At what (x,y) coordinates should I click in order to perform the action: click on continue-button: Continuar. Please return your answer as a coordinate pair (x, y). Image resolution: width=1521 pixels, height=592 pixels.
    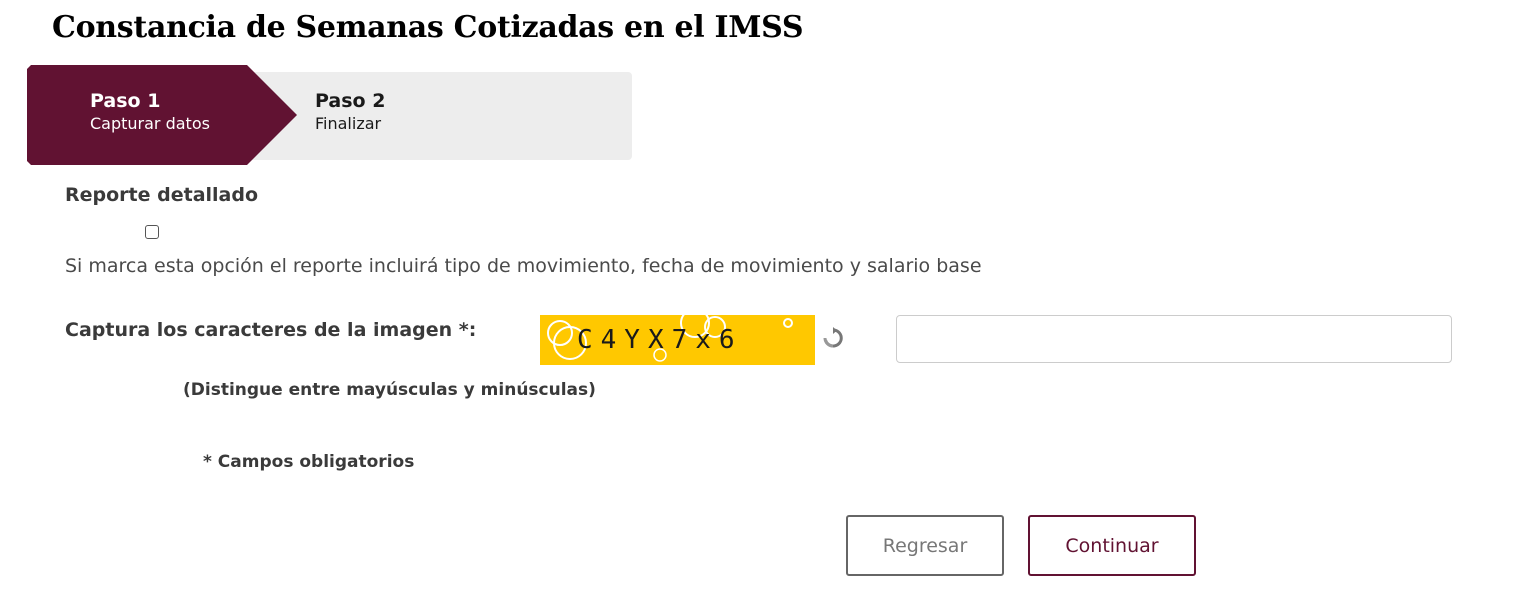
    Looking at the image, I should click on (1112, 545).